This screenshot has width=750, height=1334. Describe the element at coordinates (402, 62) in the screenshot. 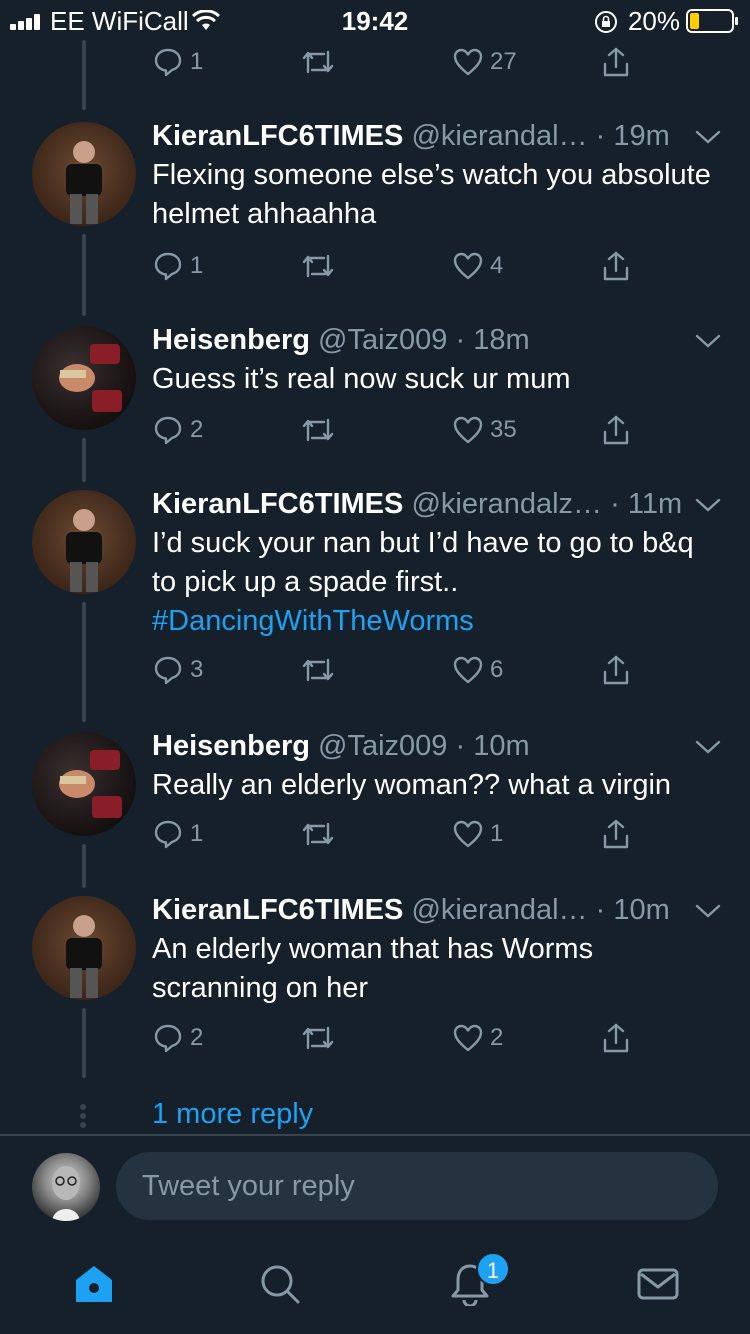

I see `tweet-actions: 1 27` at that location.